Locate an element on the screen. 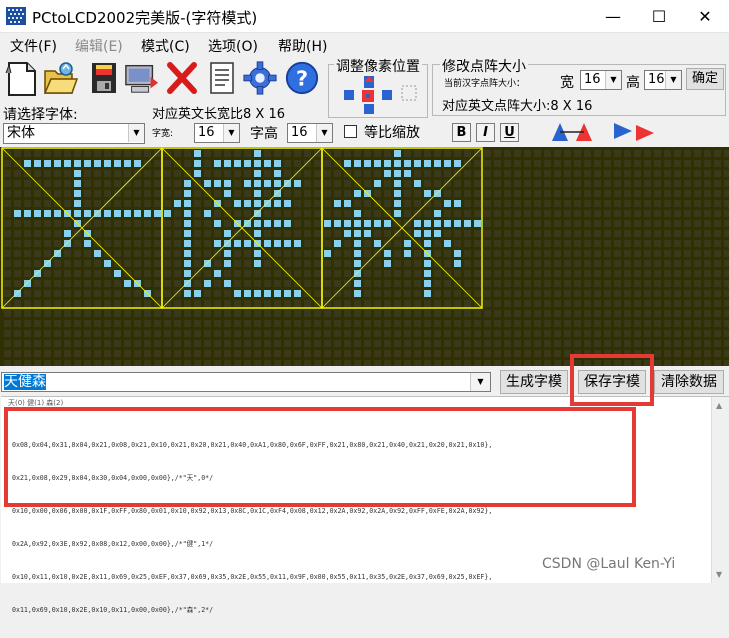 The height and width of the screenshot is (638, 729). new-file-button is located at coordinates (22, 78).